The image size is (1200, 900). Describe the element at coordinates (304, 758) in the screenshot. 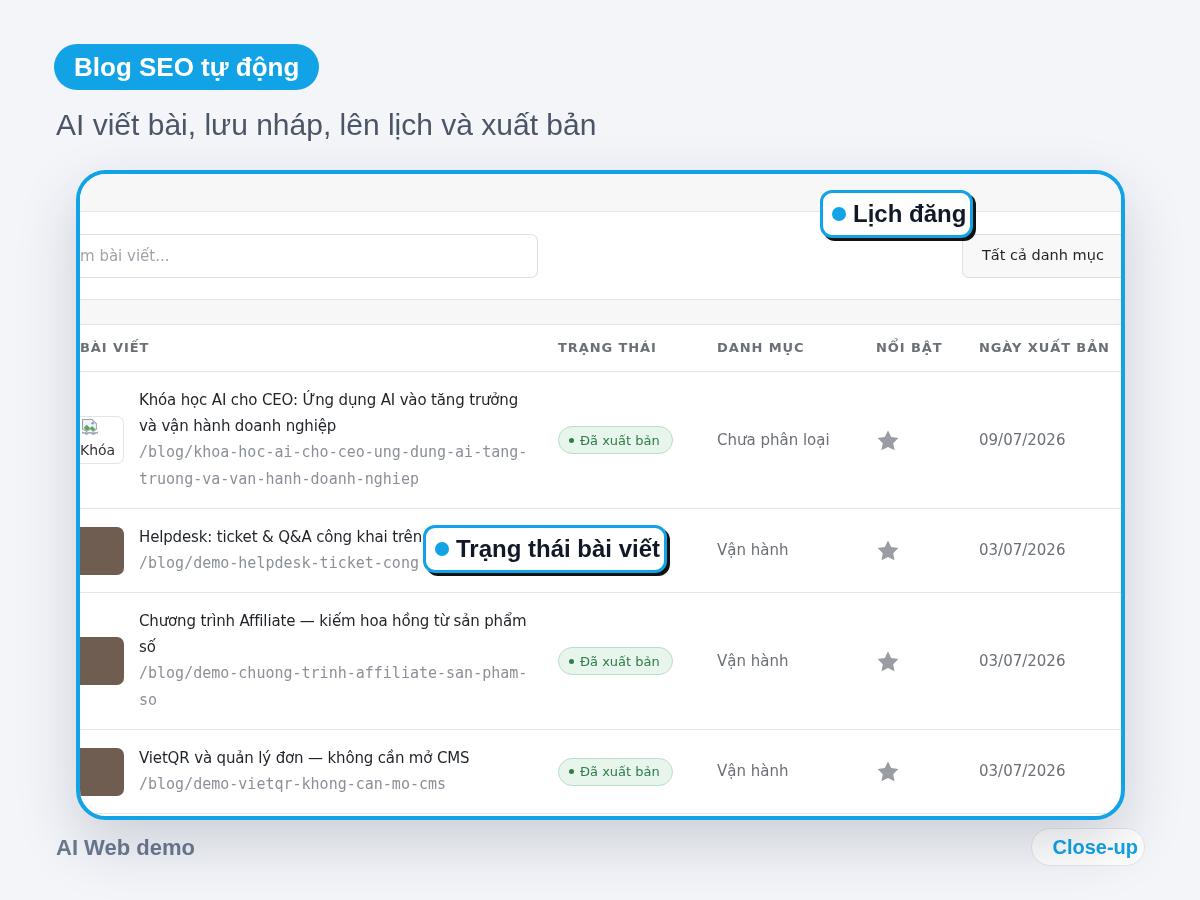

I see `post-title: VietQR và quản lý đơn — không cần mở CMS` at that location.